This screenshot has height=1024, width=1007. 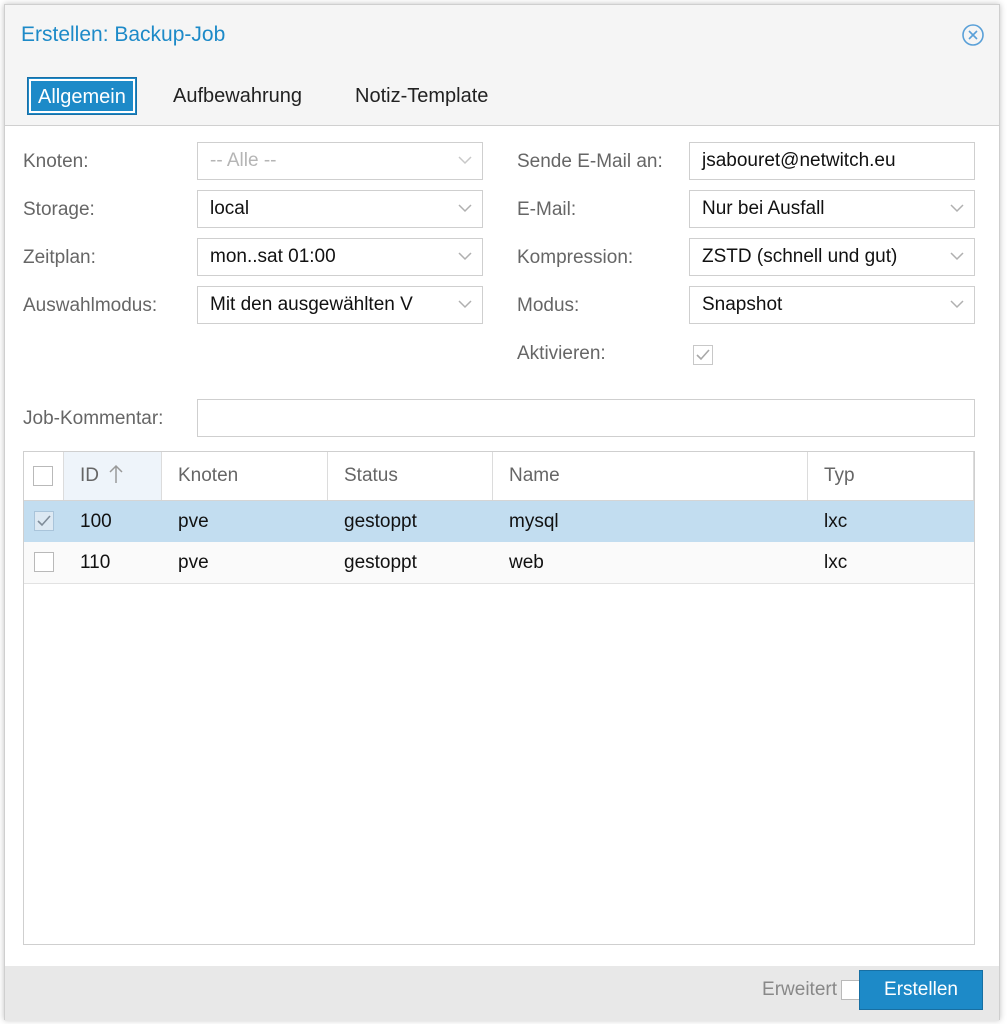 I want to click on column-header-knoten: Knoten, so click(x=245, y=476).